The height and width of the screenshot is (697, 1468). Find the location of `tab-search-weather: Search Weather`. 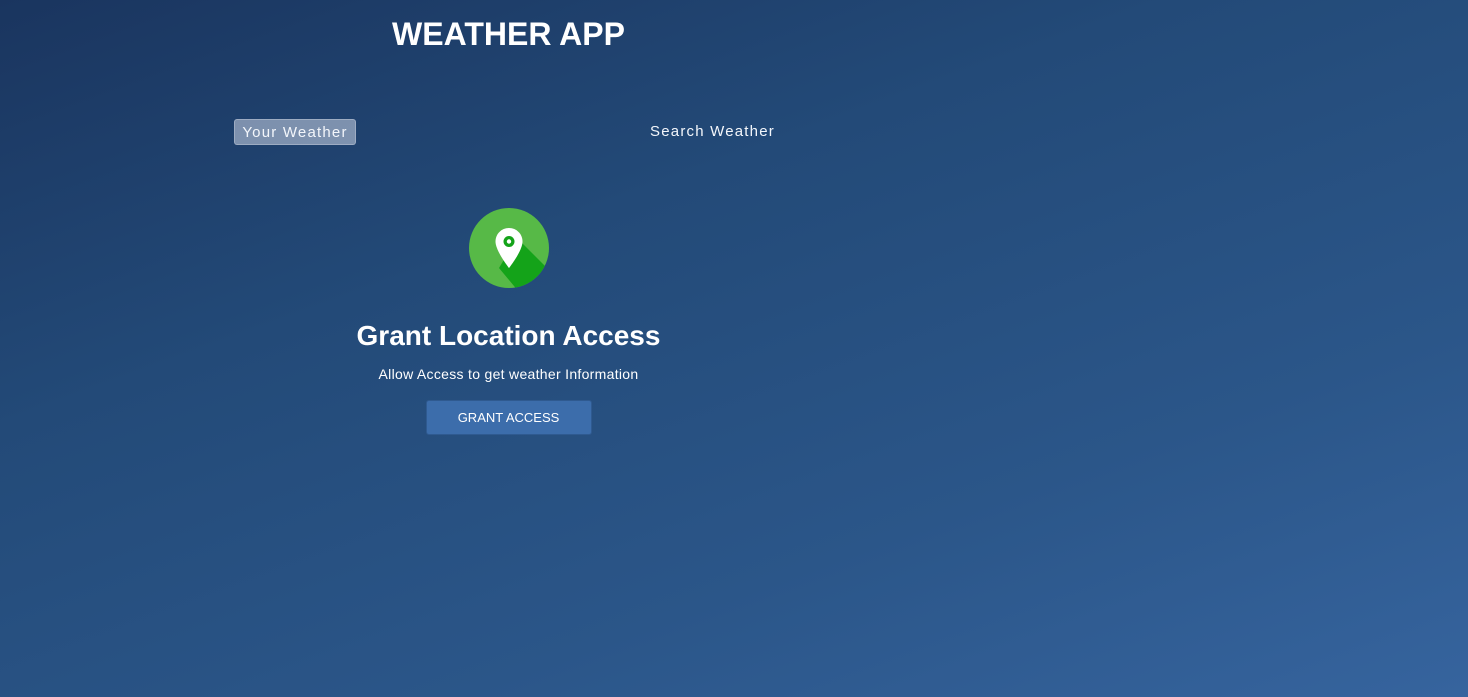

tab-search-weather: Search Weather is located at coordinates (712, 132).